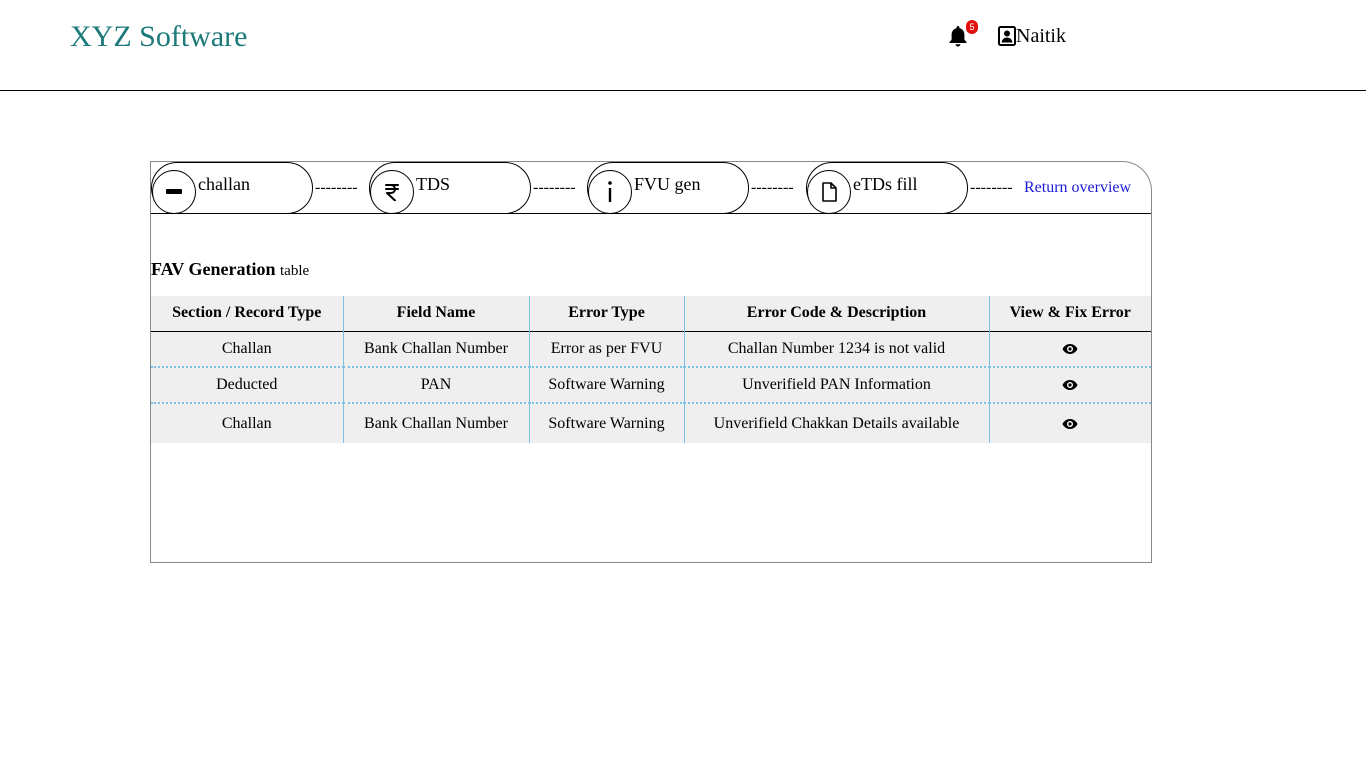 This screenshot has height=768, width=1366. Describe the element at coordinates (667, 184) in the screenshot. I see `step-label: FVU gen` at that location.